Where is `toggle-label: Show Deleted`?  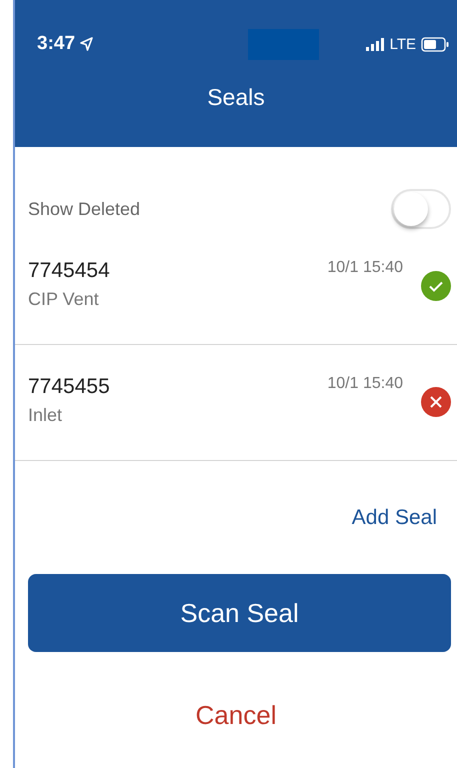
toggle-label: Show Deleted is located at coordinates (84, 209).